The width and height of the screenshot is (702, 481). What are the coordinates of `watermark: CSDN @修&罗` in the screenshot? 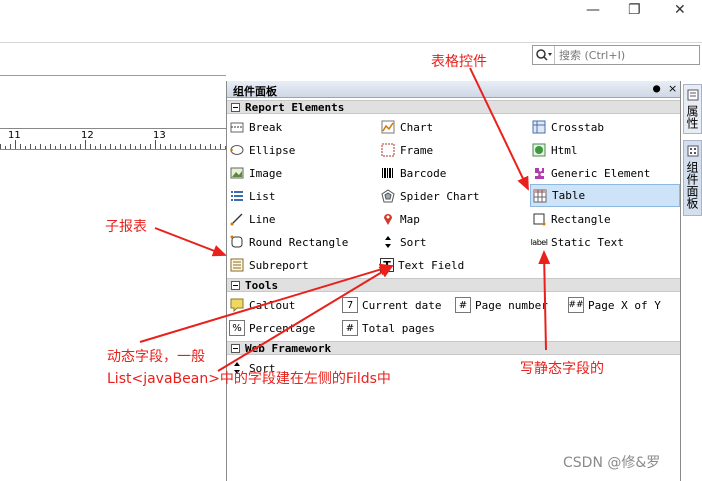 It's located at (612, 463).